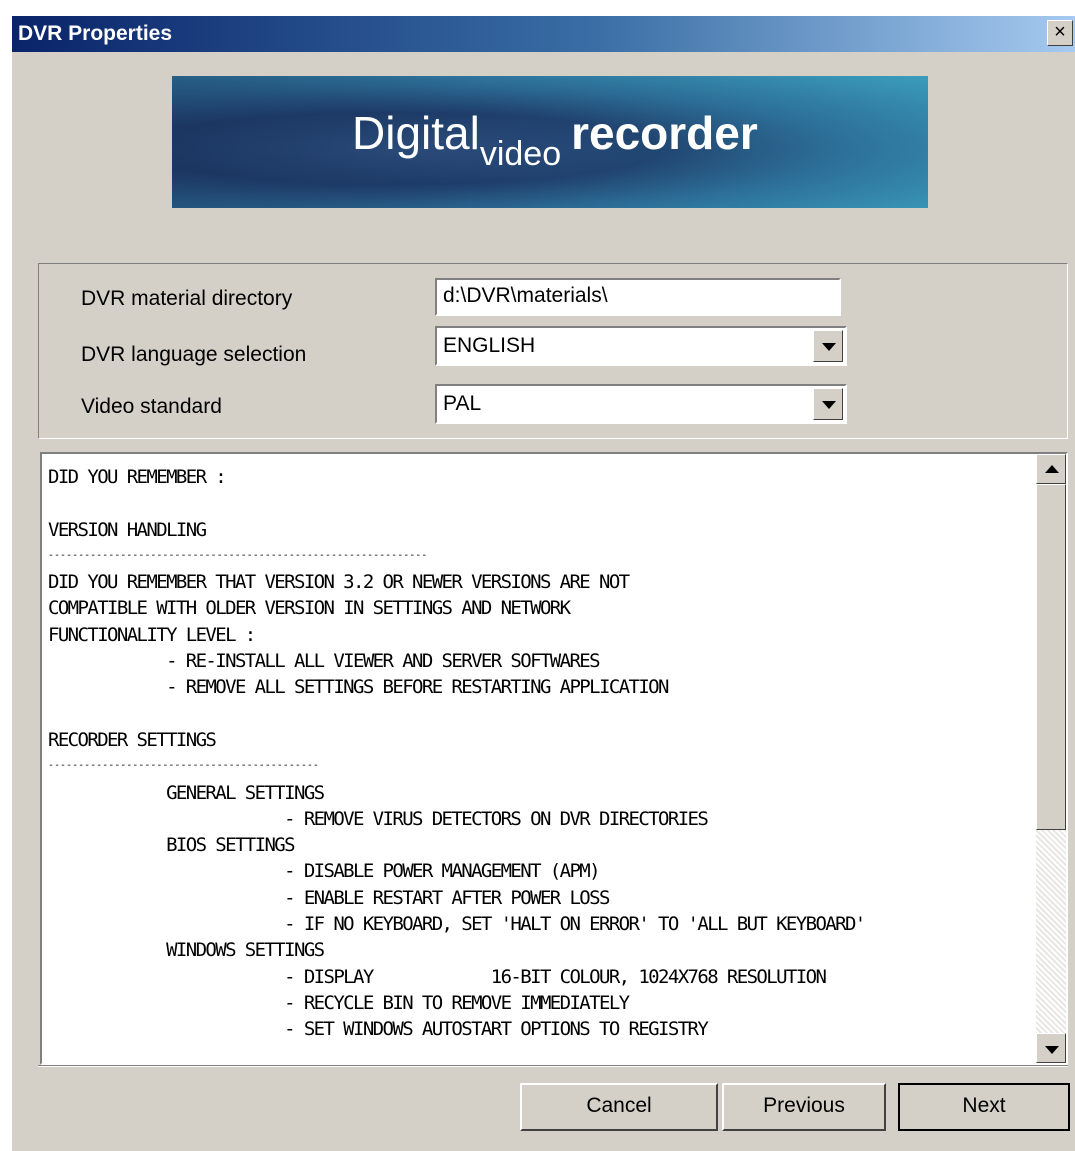 The width and height of the screenshot is (1075, 1151). I want to click on memo-line: GENERAL SETTINGS, so click(186, 792).